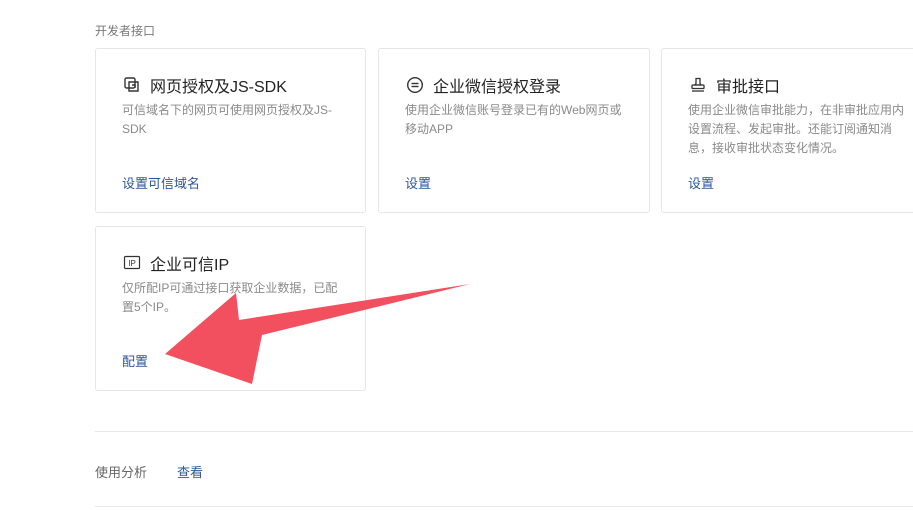  I want to click on wecom-login-settings-link: 设置, so click(418, 182).